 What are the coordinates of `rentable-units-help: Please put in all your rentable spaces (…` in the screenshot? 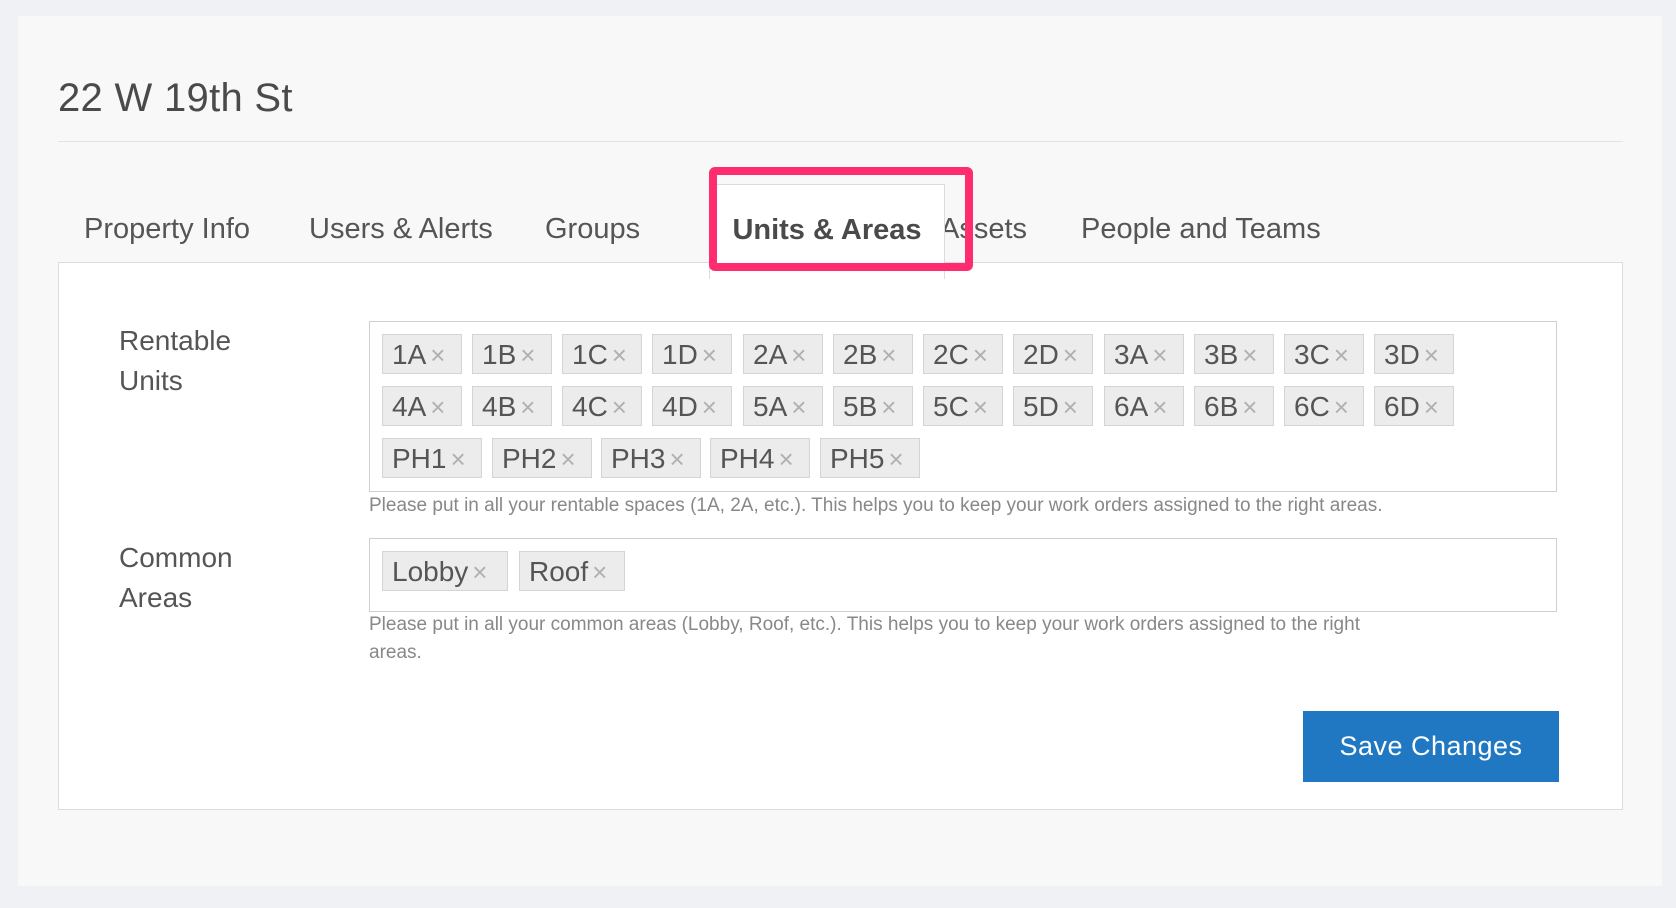 It's located at (876, 505).